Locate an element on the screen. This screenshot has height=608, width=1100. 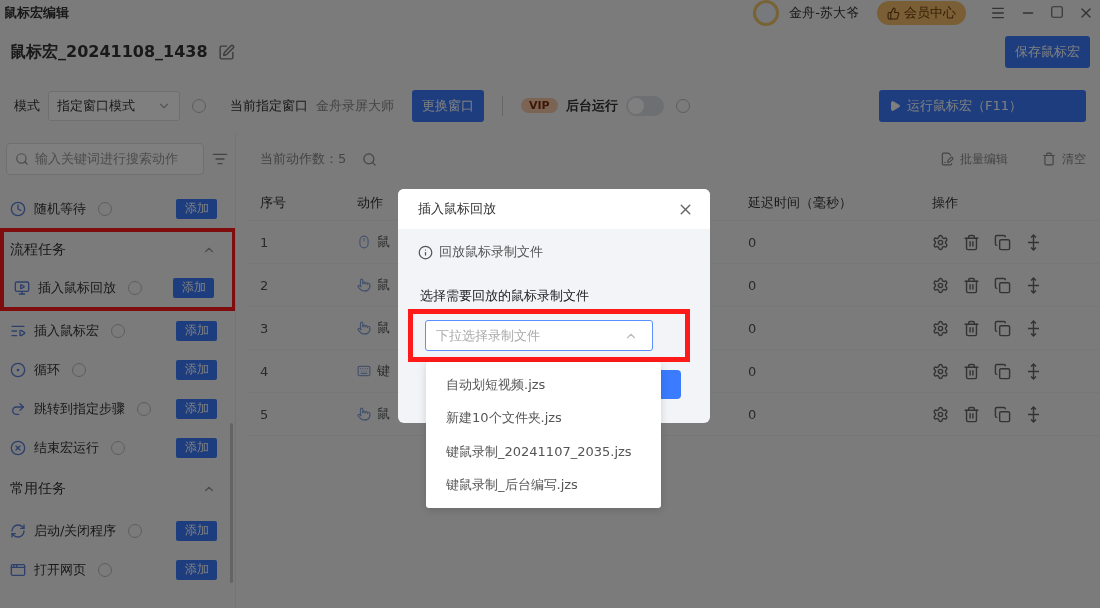
table-cell: 1 is located at coordinates (294, 242).